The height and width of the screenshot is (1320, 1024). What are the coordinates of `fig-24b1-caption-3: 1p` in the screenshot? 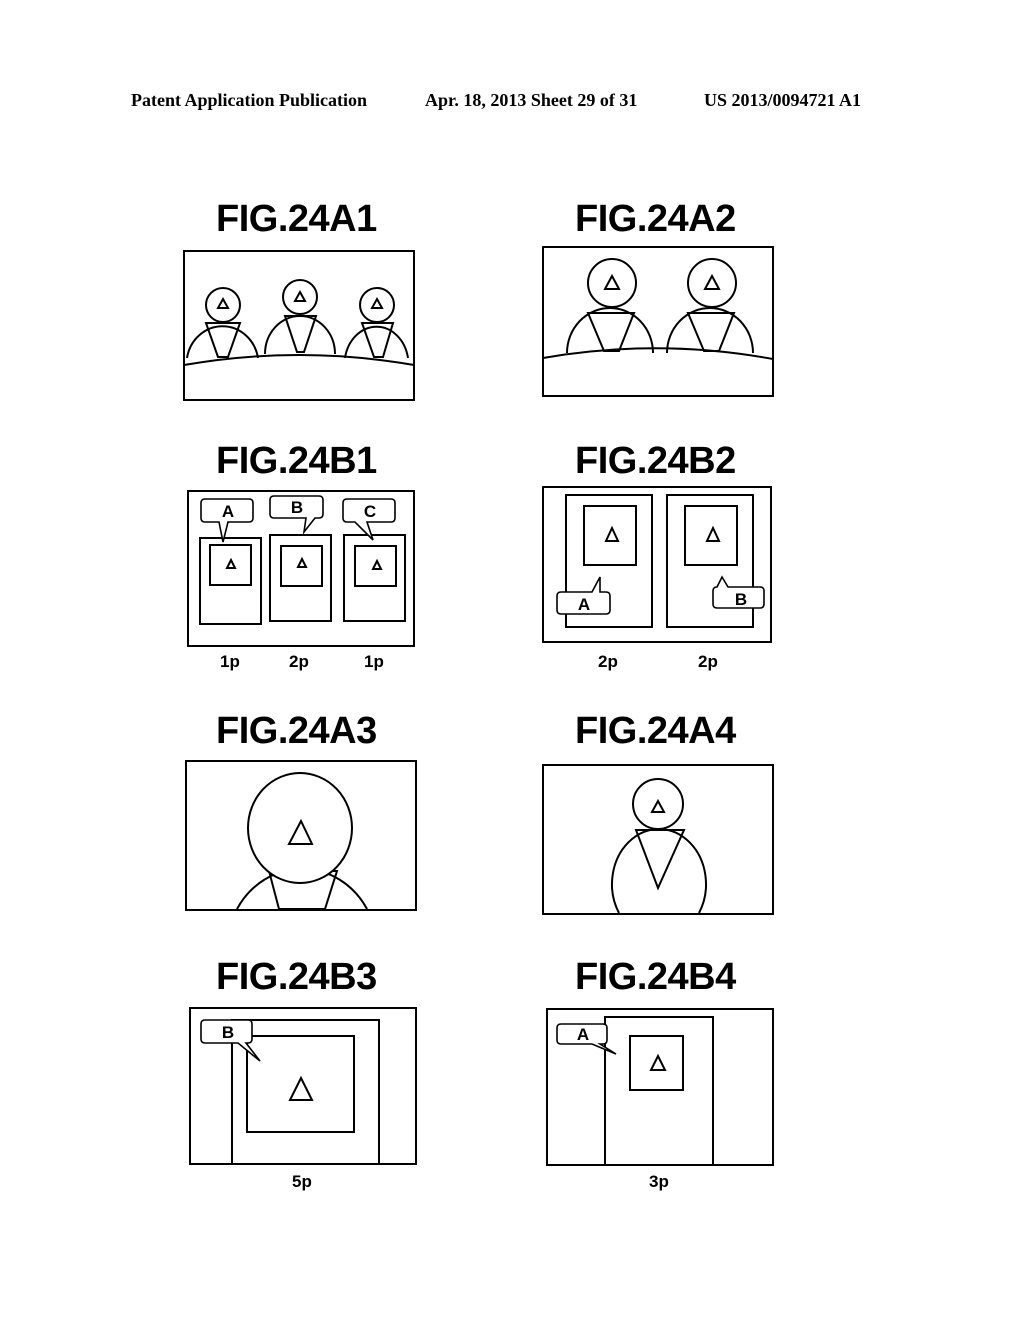 It's located at (374, 661).